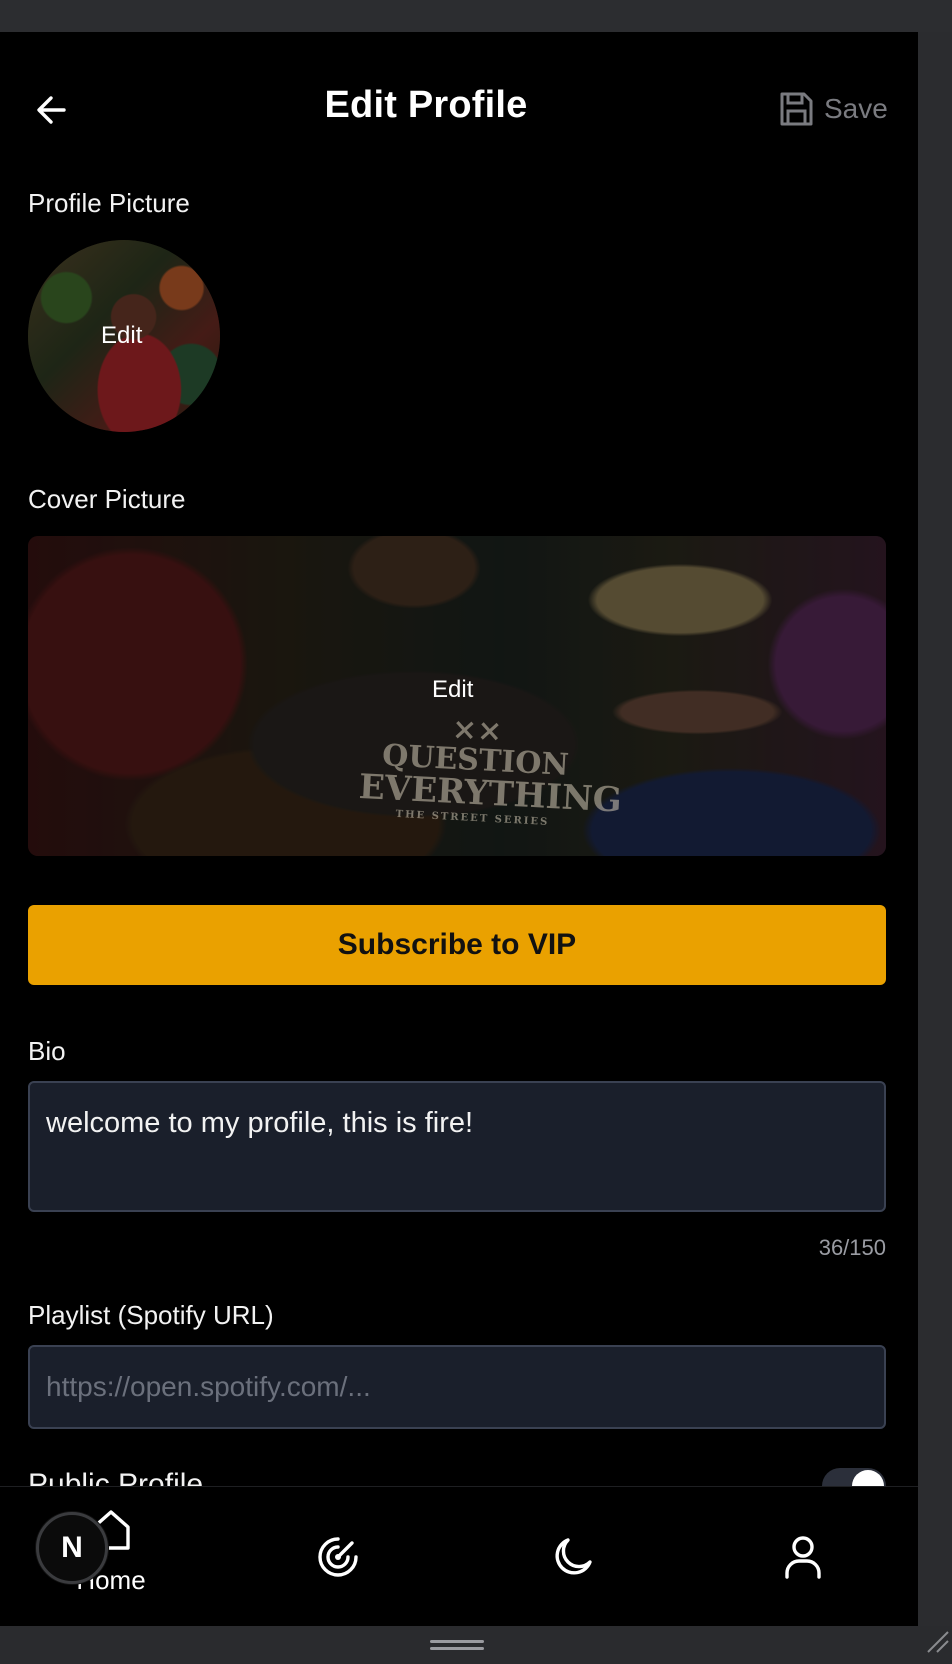 This screenshot has width=952, height=1664. Describe the element at coordinates (490, 769) in the screenshot. I see `cover-shirt-print: ×× QUESTION EVERYTHING THE STREET SERIES` at that location.